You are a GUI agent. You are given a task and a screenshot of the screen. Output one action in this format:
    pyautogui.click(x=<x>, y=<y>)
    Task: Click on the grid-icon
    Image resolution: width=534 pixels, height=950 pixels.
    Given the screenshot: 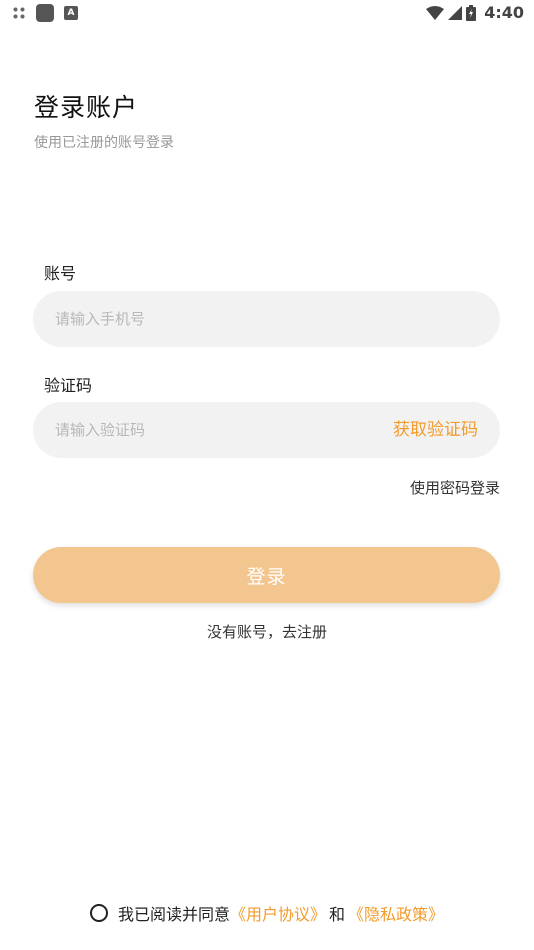 What is the action you would take?
    pyautogui.click(x=19, y=13)
    